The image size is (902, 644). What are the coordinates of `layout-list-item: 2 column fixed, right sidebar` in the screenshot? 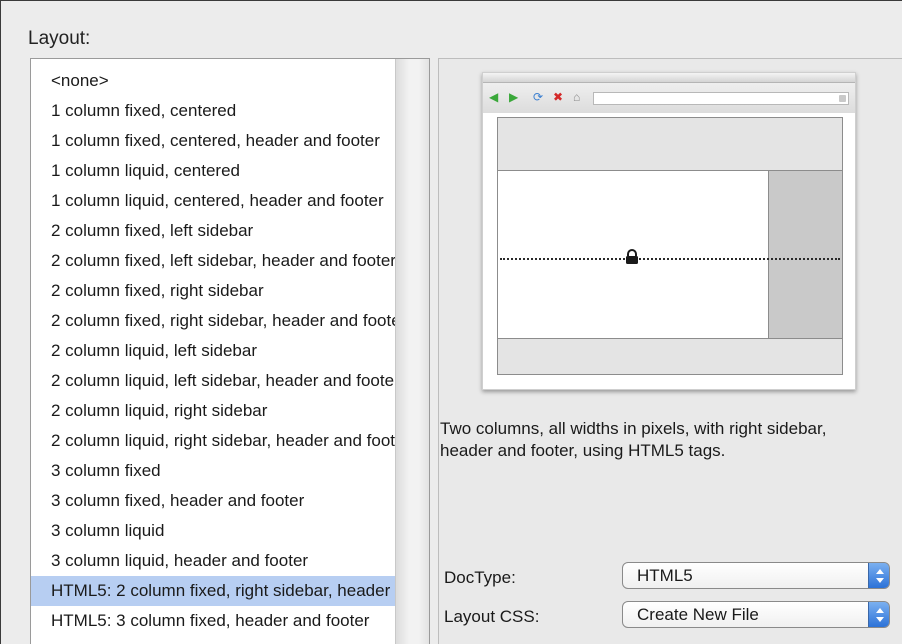 It's located at (214, 291).